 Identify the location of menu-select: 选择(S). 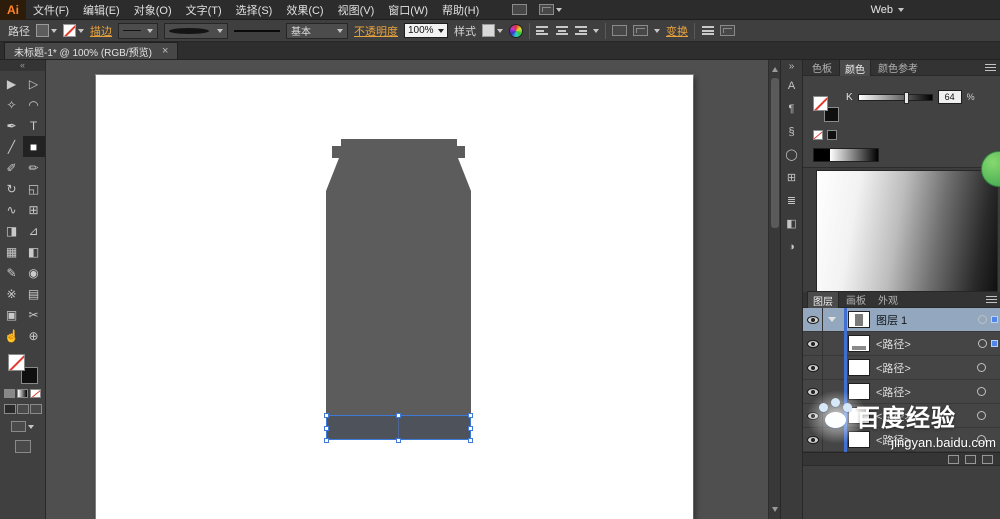
(254, 10).